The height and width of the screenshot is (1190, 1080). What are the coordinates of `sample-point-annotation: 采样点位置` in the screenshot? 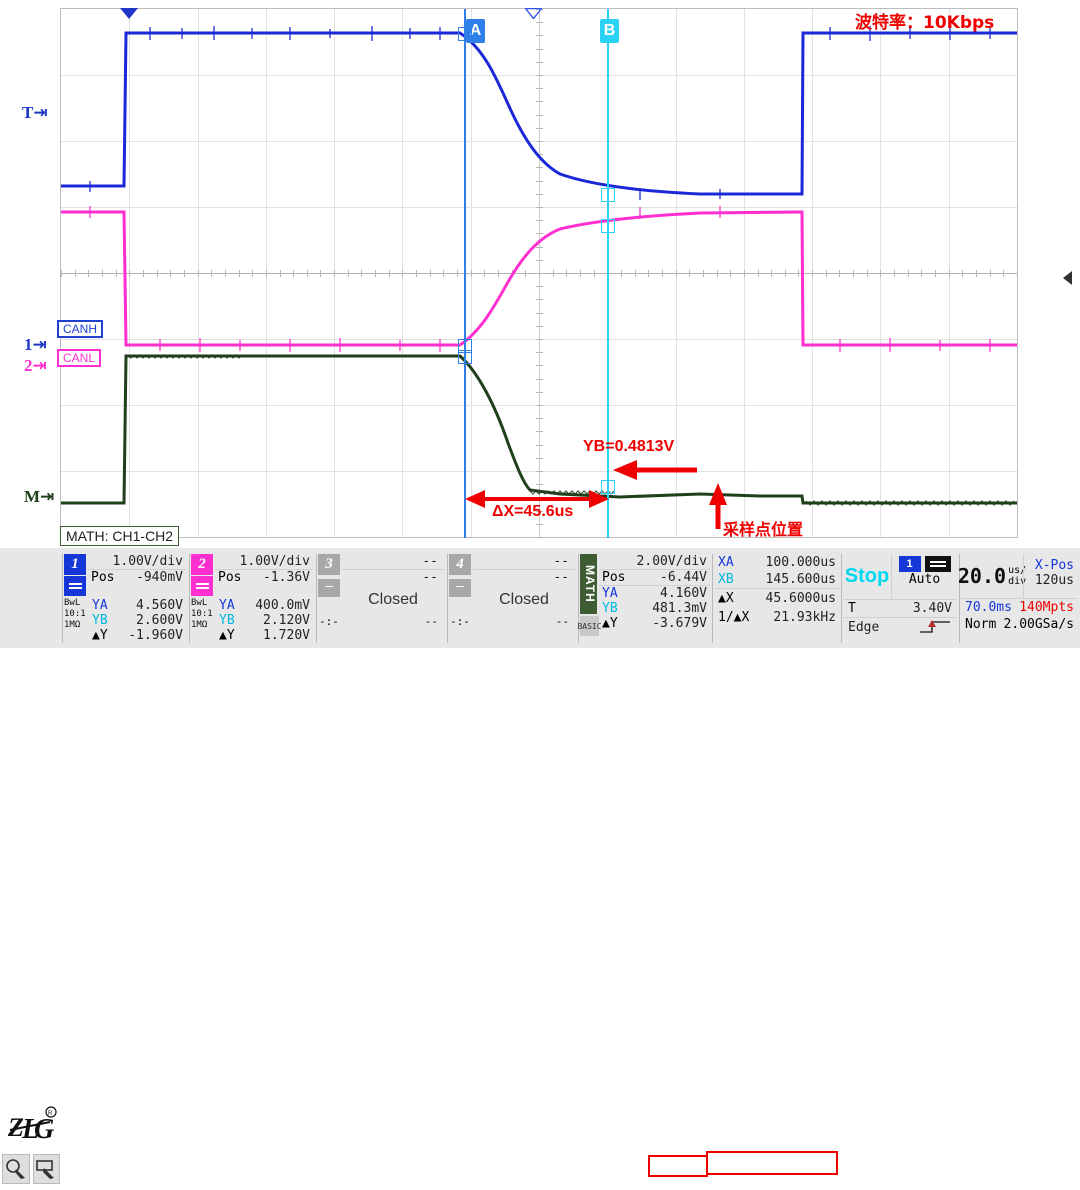 It's located at (763, 529).